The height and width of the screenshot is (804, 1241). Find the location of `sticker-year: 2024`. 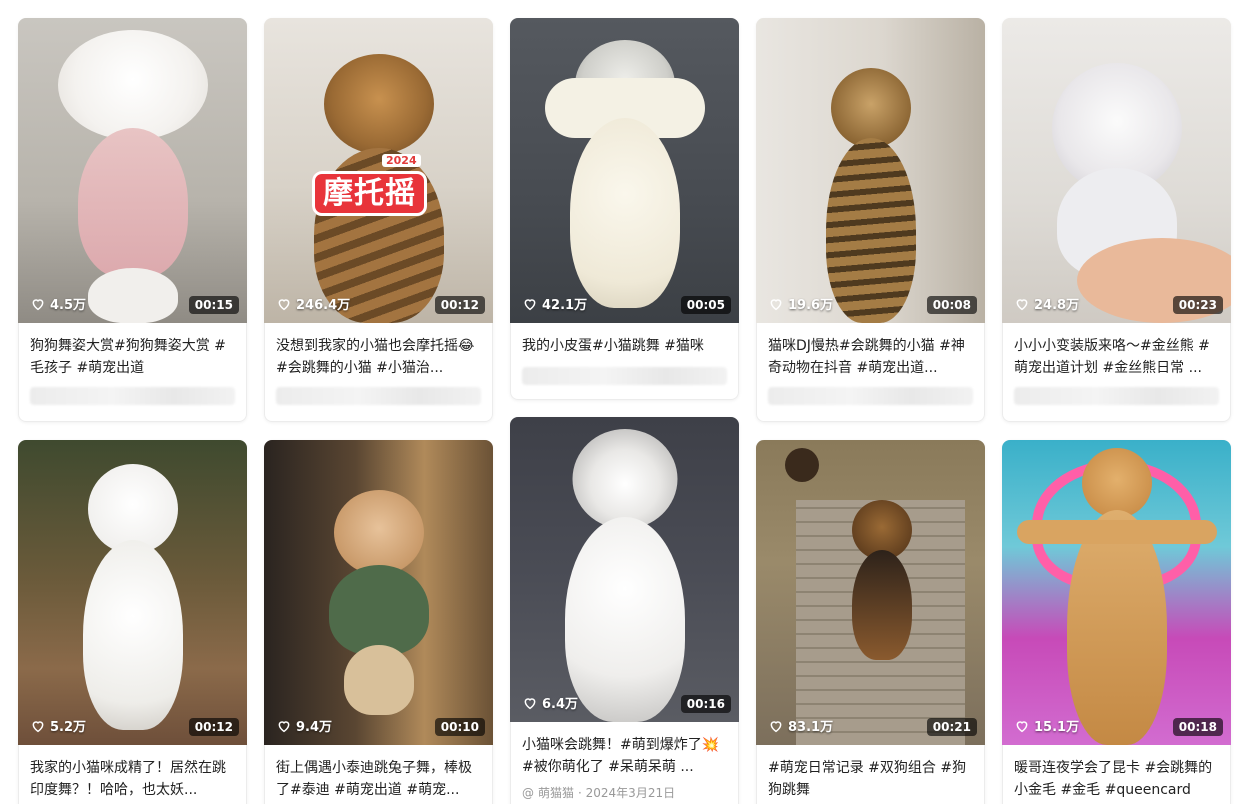

sticker-year: 2024 is located at coordinates (401, 160).